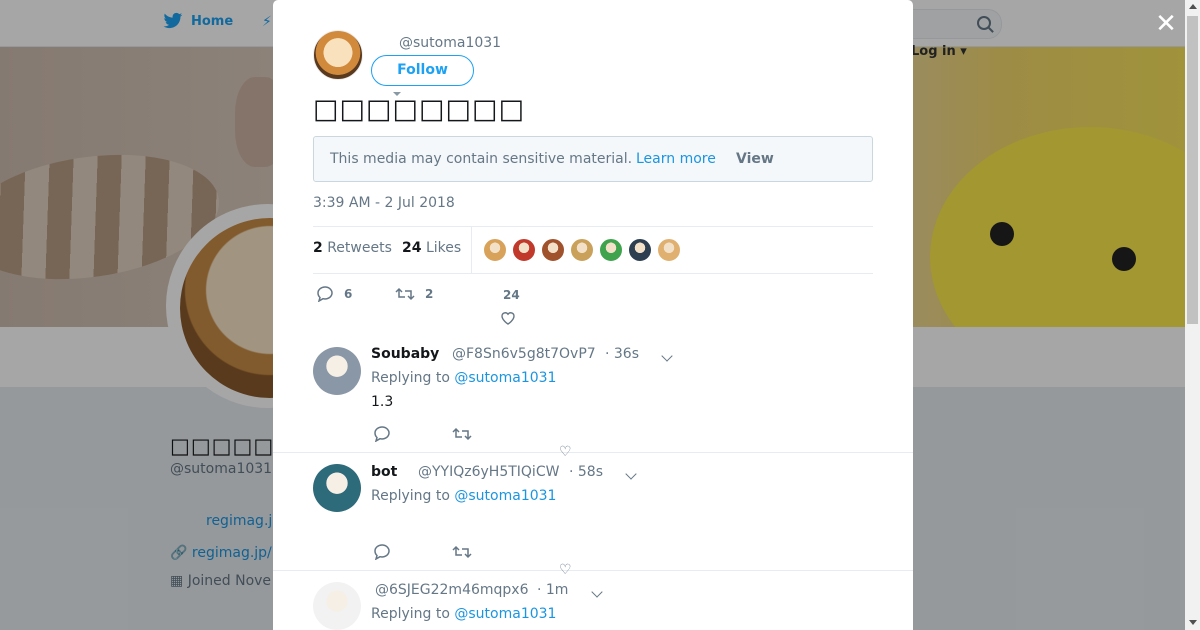  I want to click on like-count: 24, so click(511, 295).